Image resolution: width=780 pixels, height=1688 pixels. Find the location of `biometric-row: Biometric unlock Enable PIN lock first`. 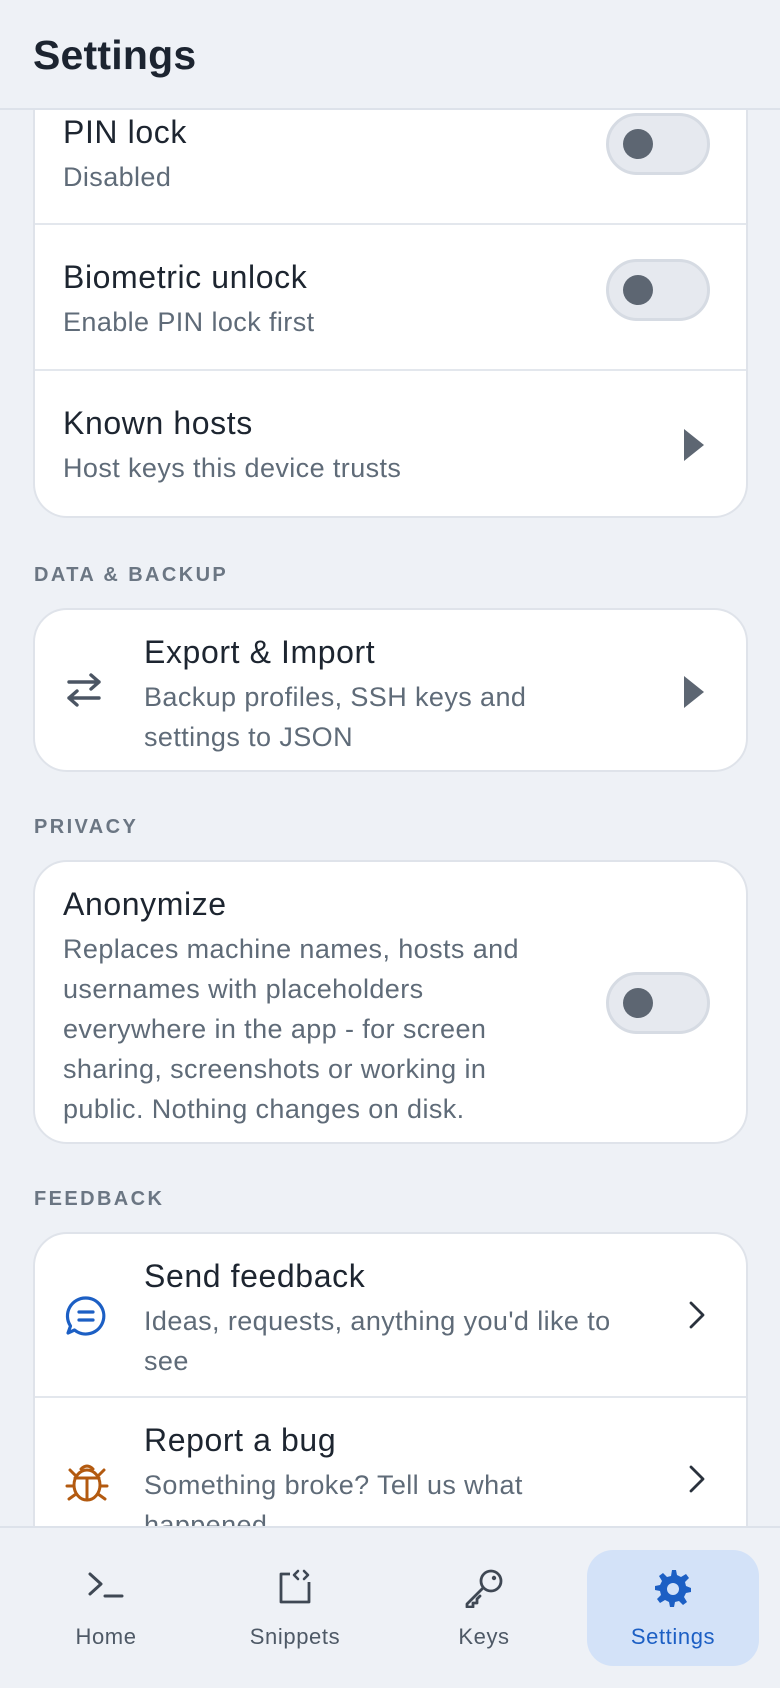

biometric-row: Biometric unlock Enable PIN lock first is located at coordinates (390, 296).